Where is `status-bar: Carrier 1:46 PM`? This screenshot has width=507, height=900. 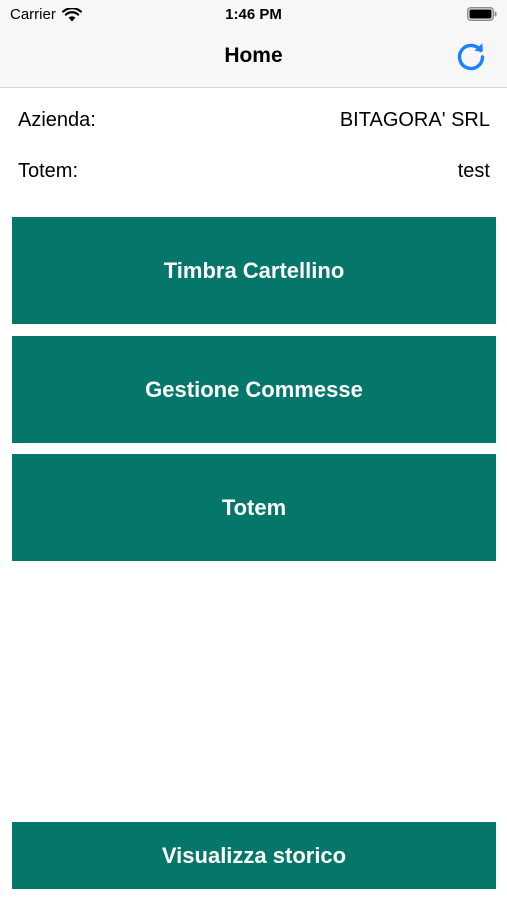 status-bar: Carrier 1:46 PM is located at coordinates (253, 15).